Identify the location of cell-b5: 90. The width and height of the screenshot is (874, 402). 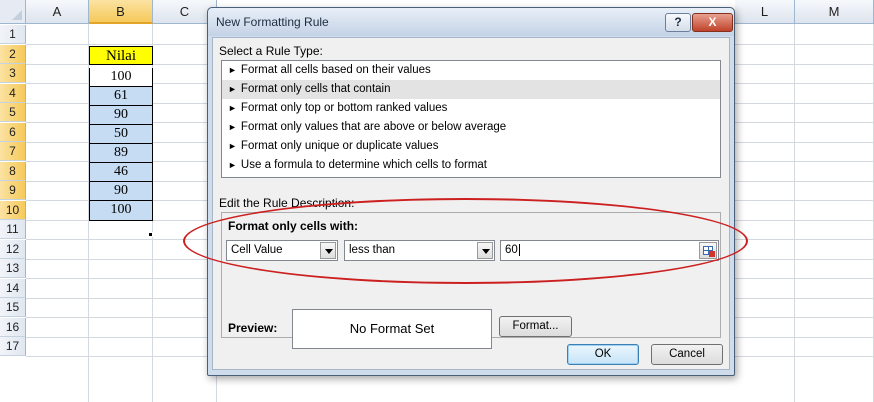
(121, 115).